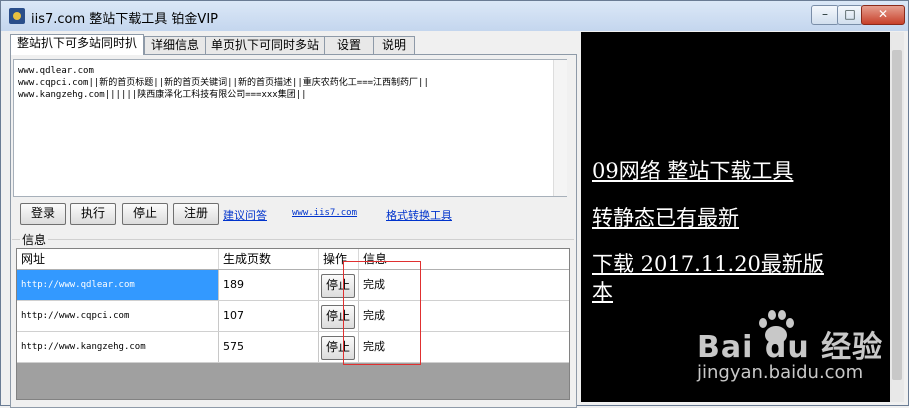  What do you see at coordinates (850, 15) in the screenshot?
I see `maximize-button: □` at bounding box center [850, 15].